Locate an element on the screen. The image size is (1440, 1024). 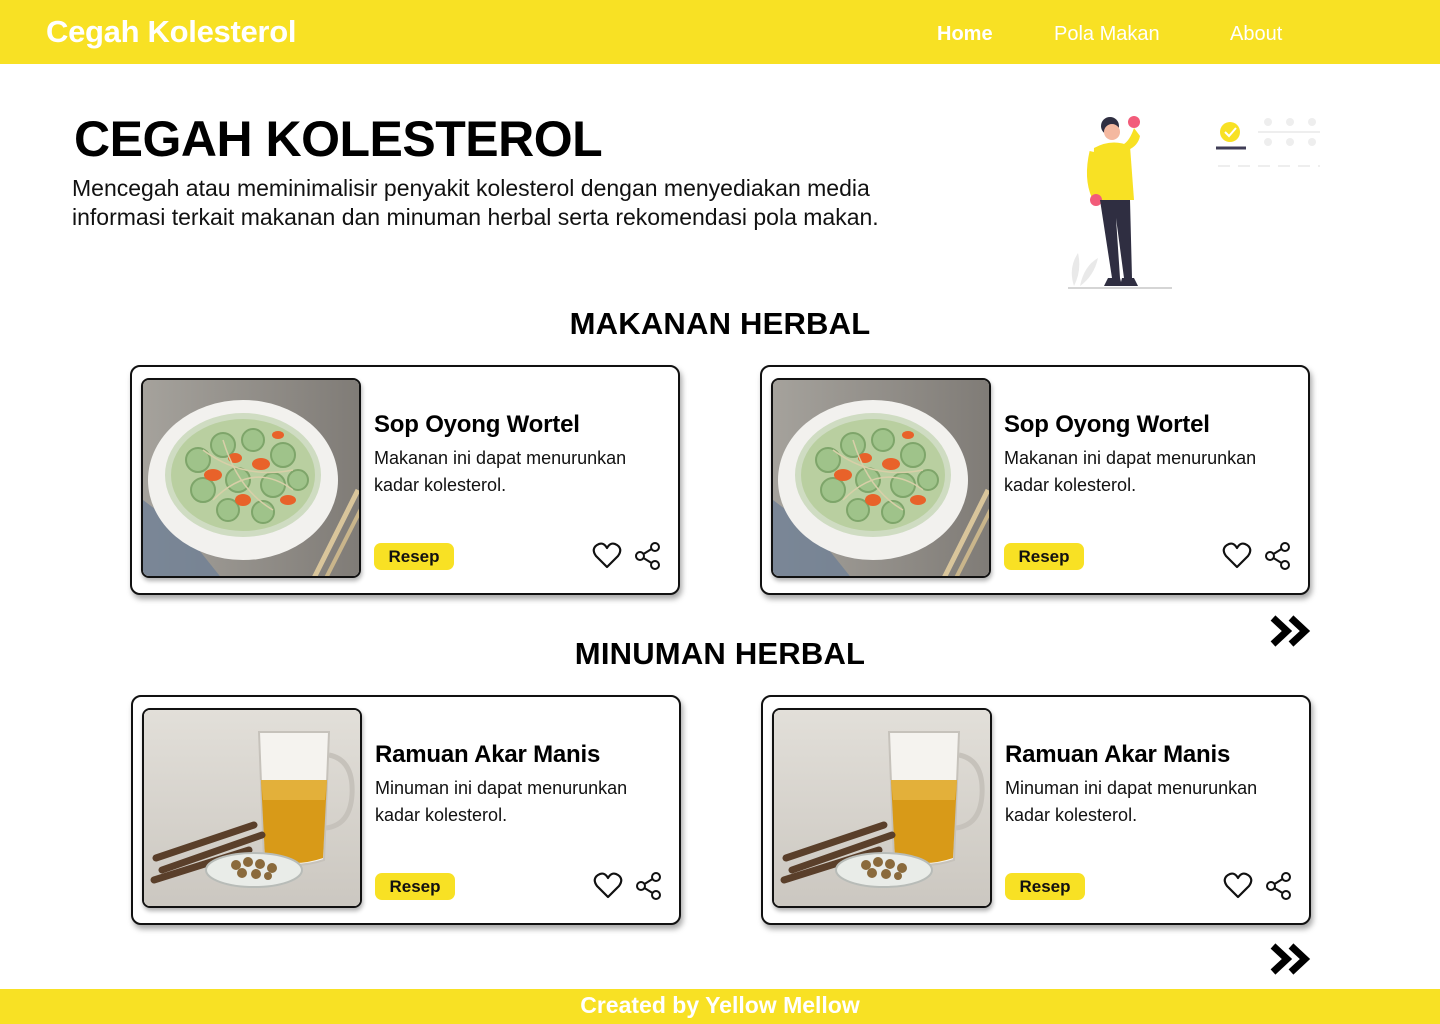
nav-home: Home is located at coordinates (965, 34).